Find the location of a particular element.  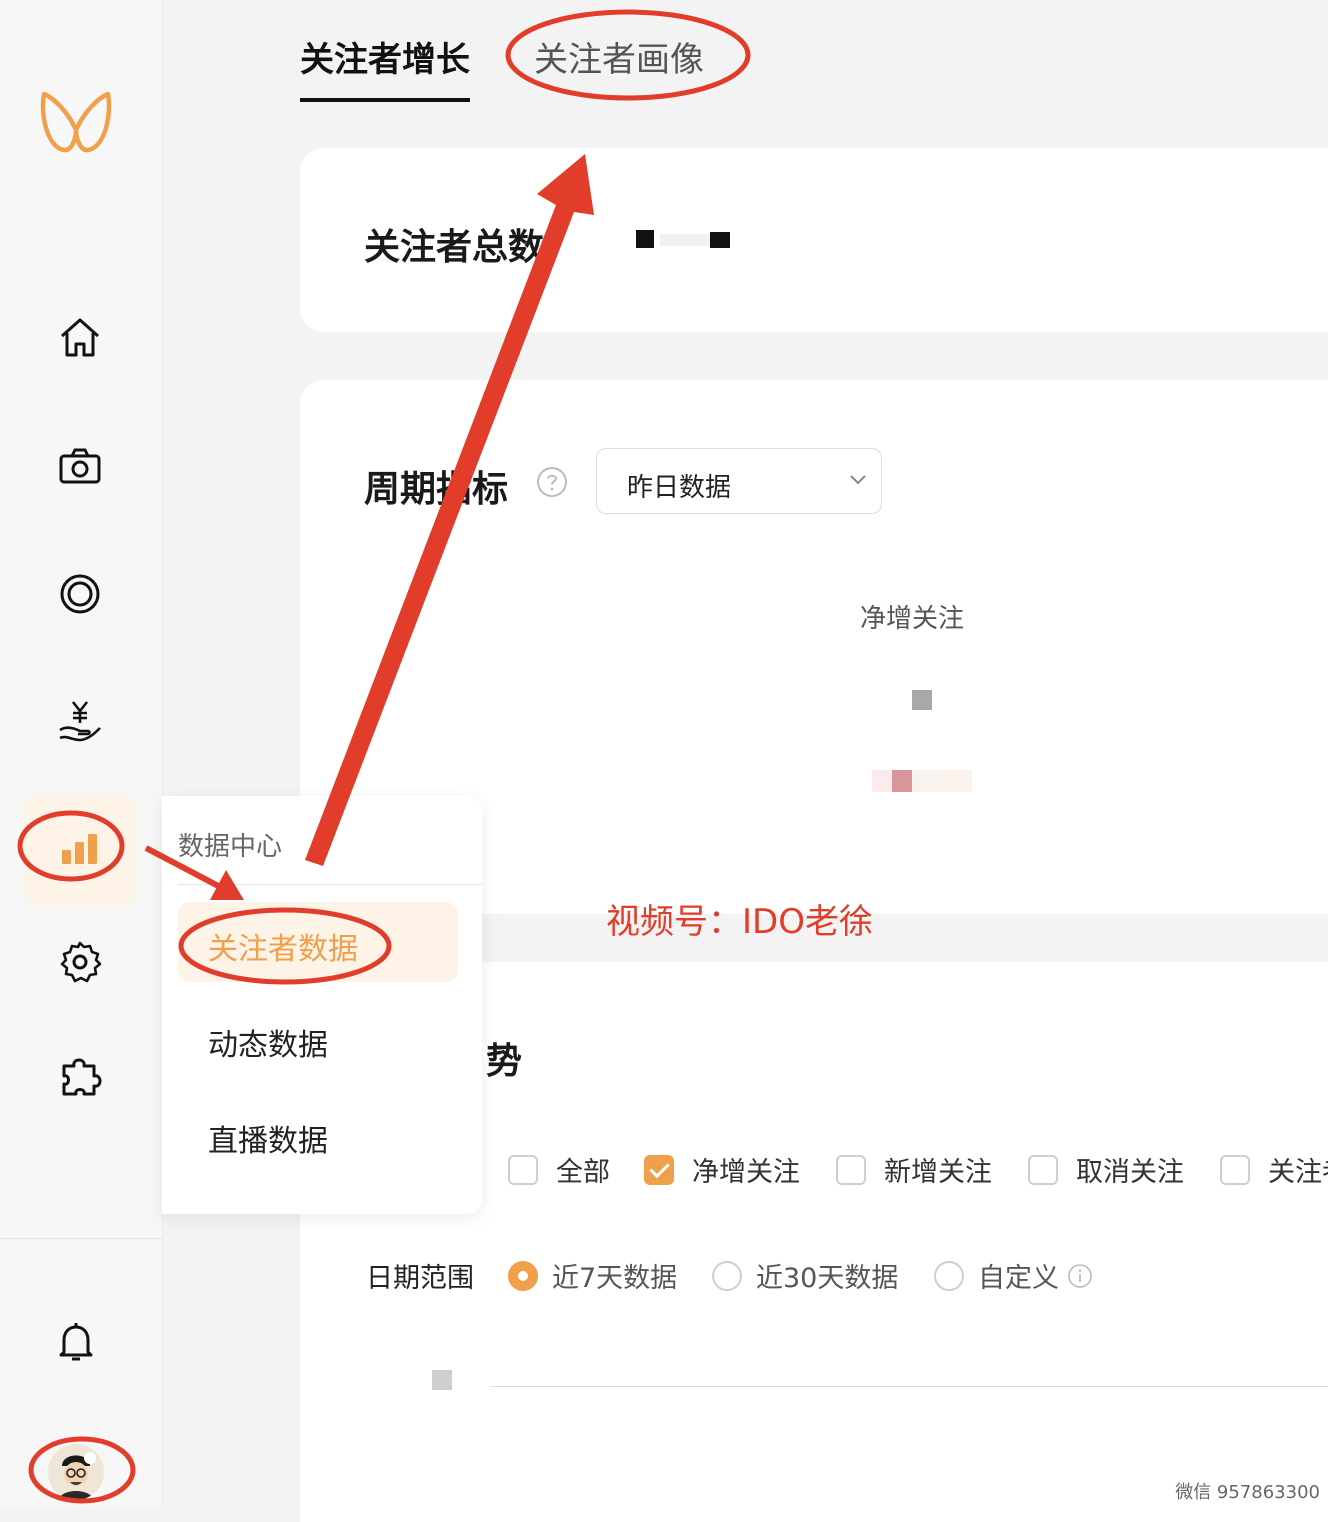

radio-custom: 自定义 is located at coordinates (1013, 1275).